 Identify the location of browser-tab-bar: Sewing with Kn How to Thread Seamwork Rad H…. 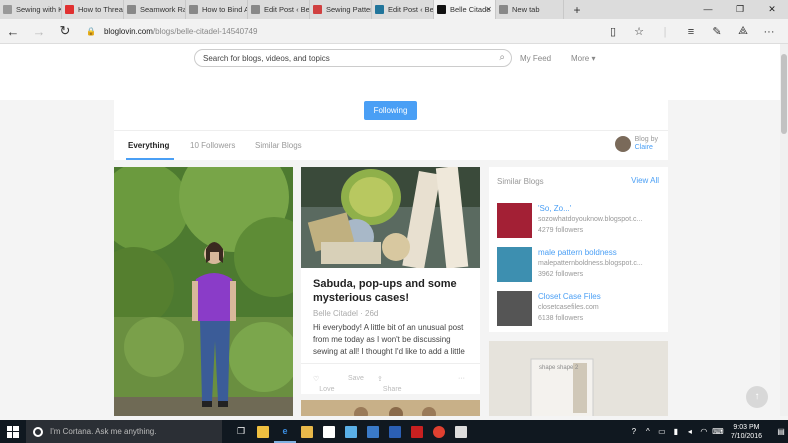
(394, 9).